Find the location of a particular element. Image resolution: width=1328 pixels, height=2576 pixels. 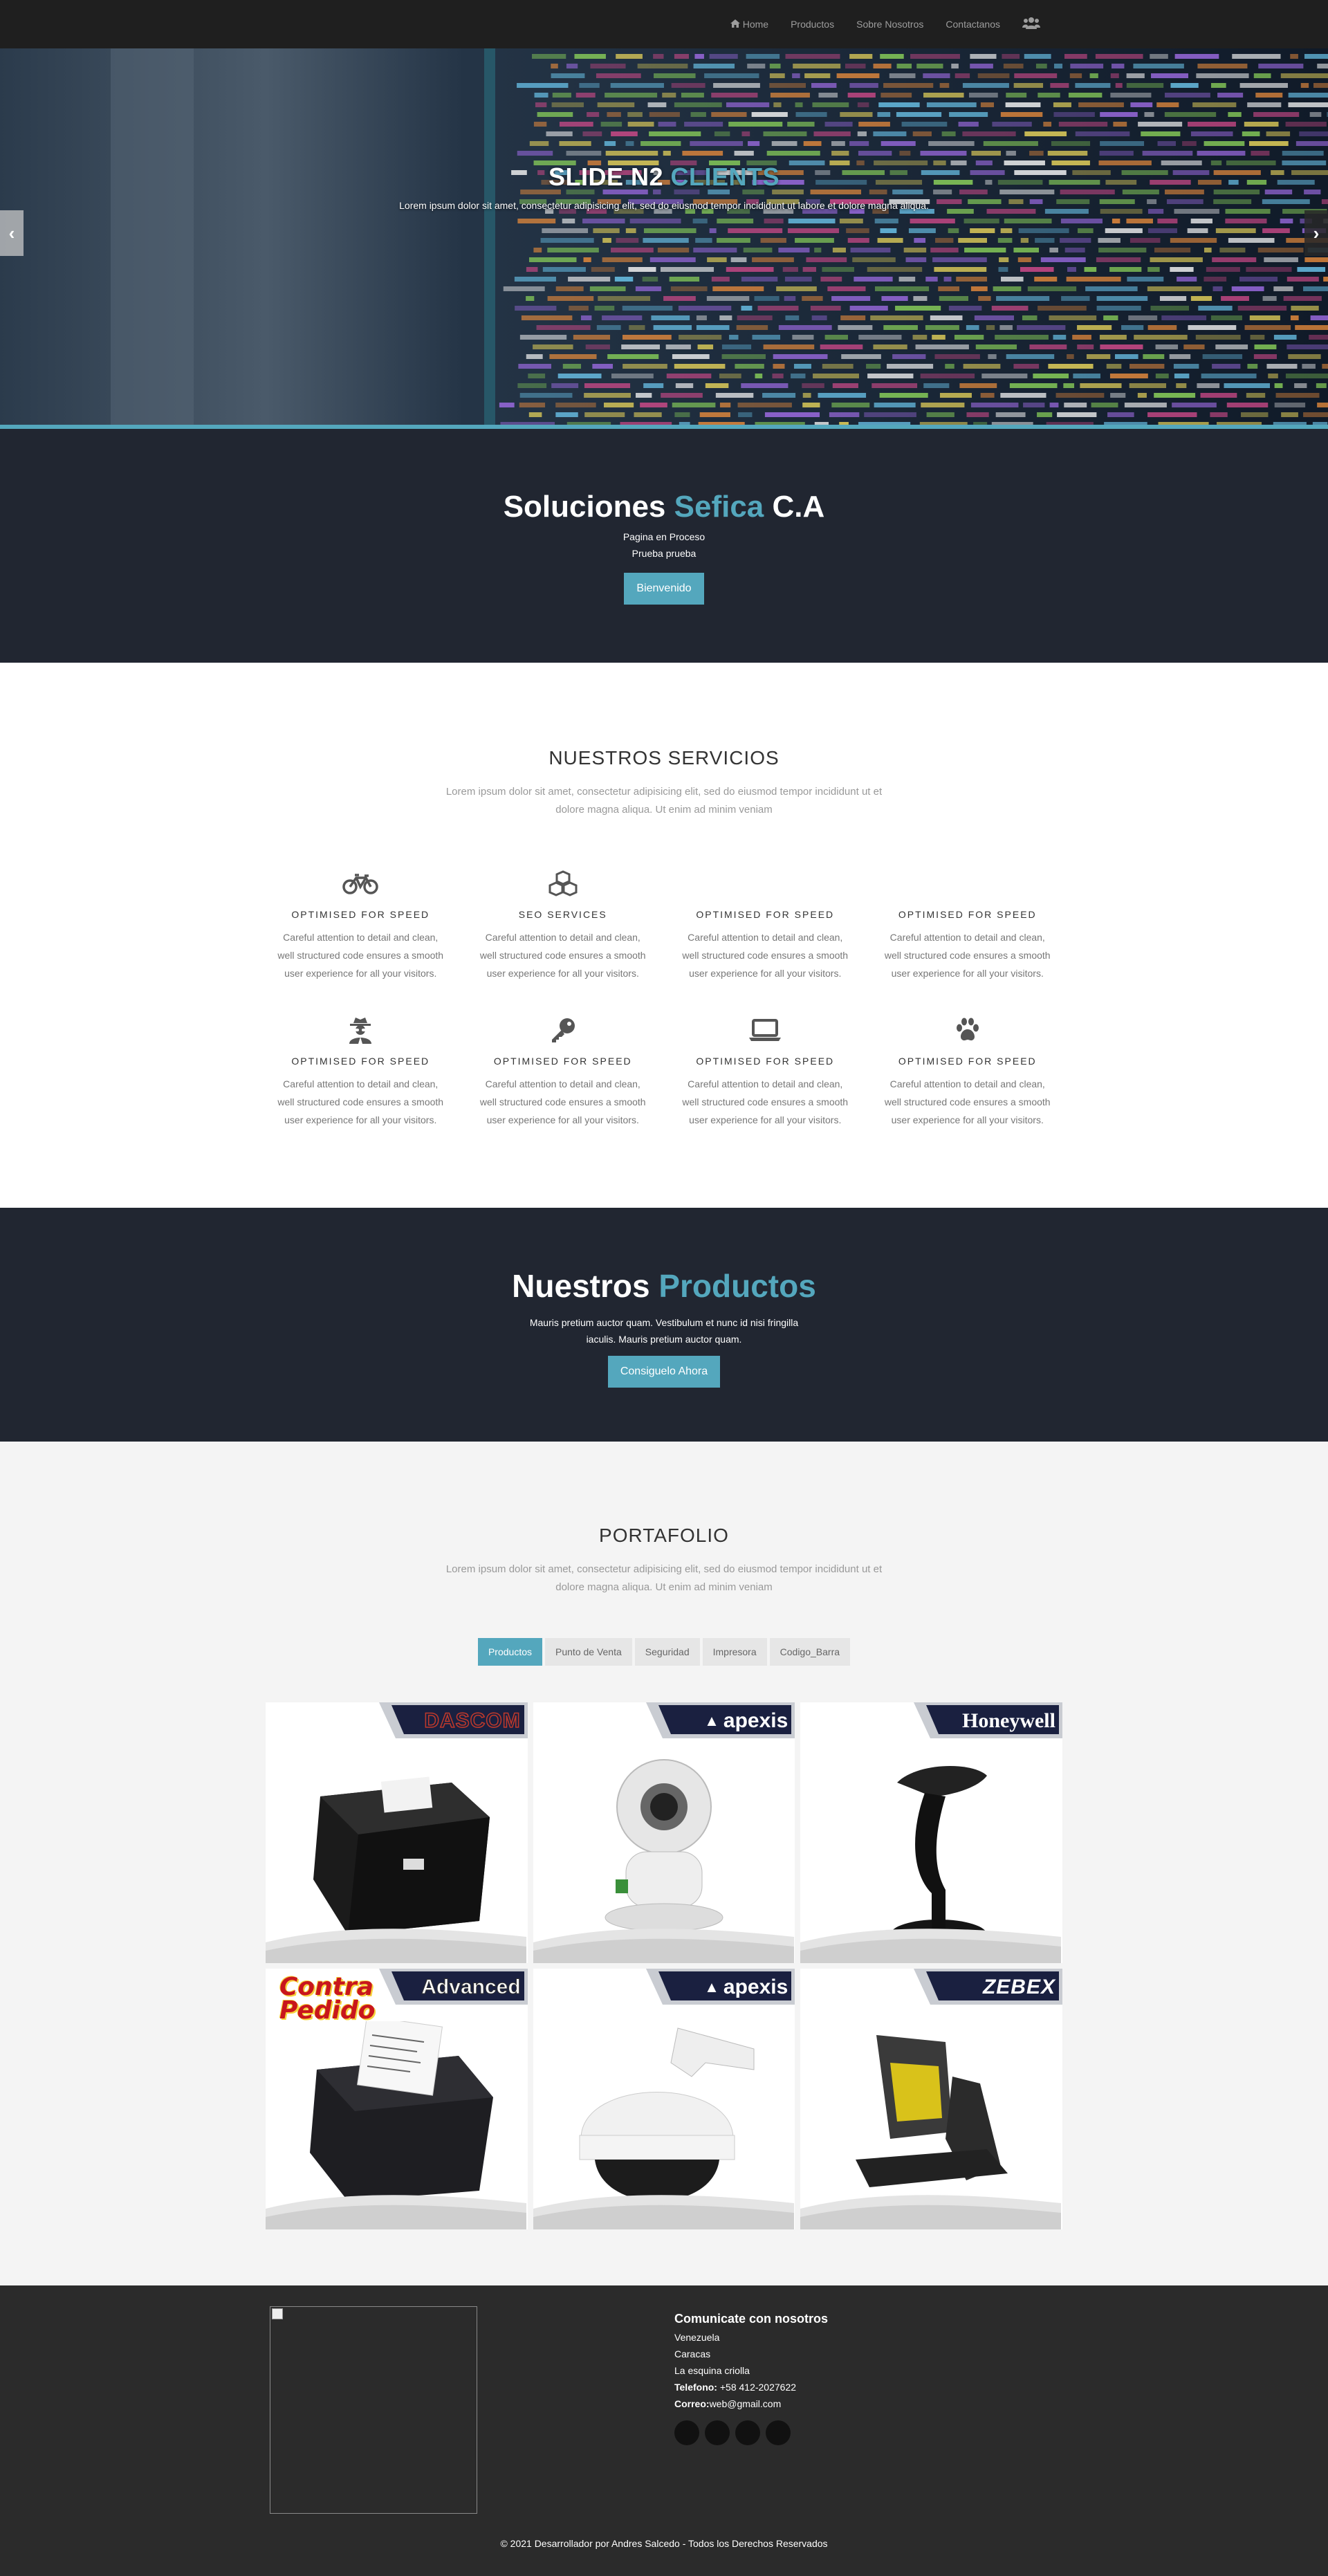

brand-name: Honeywell is located at coordinates (1008, 1720).